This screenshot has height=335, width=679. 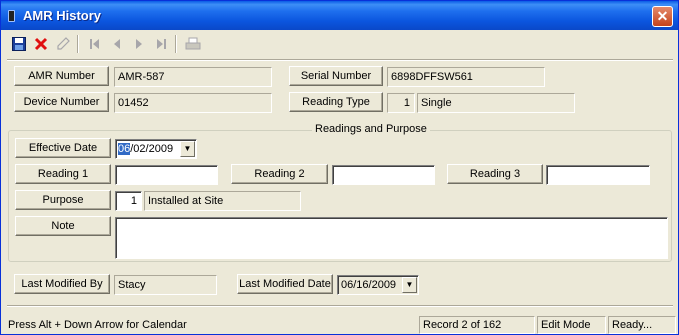 I want to click on reading-2-button: Reading 2, so click(x=279, y=174).